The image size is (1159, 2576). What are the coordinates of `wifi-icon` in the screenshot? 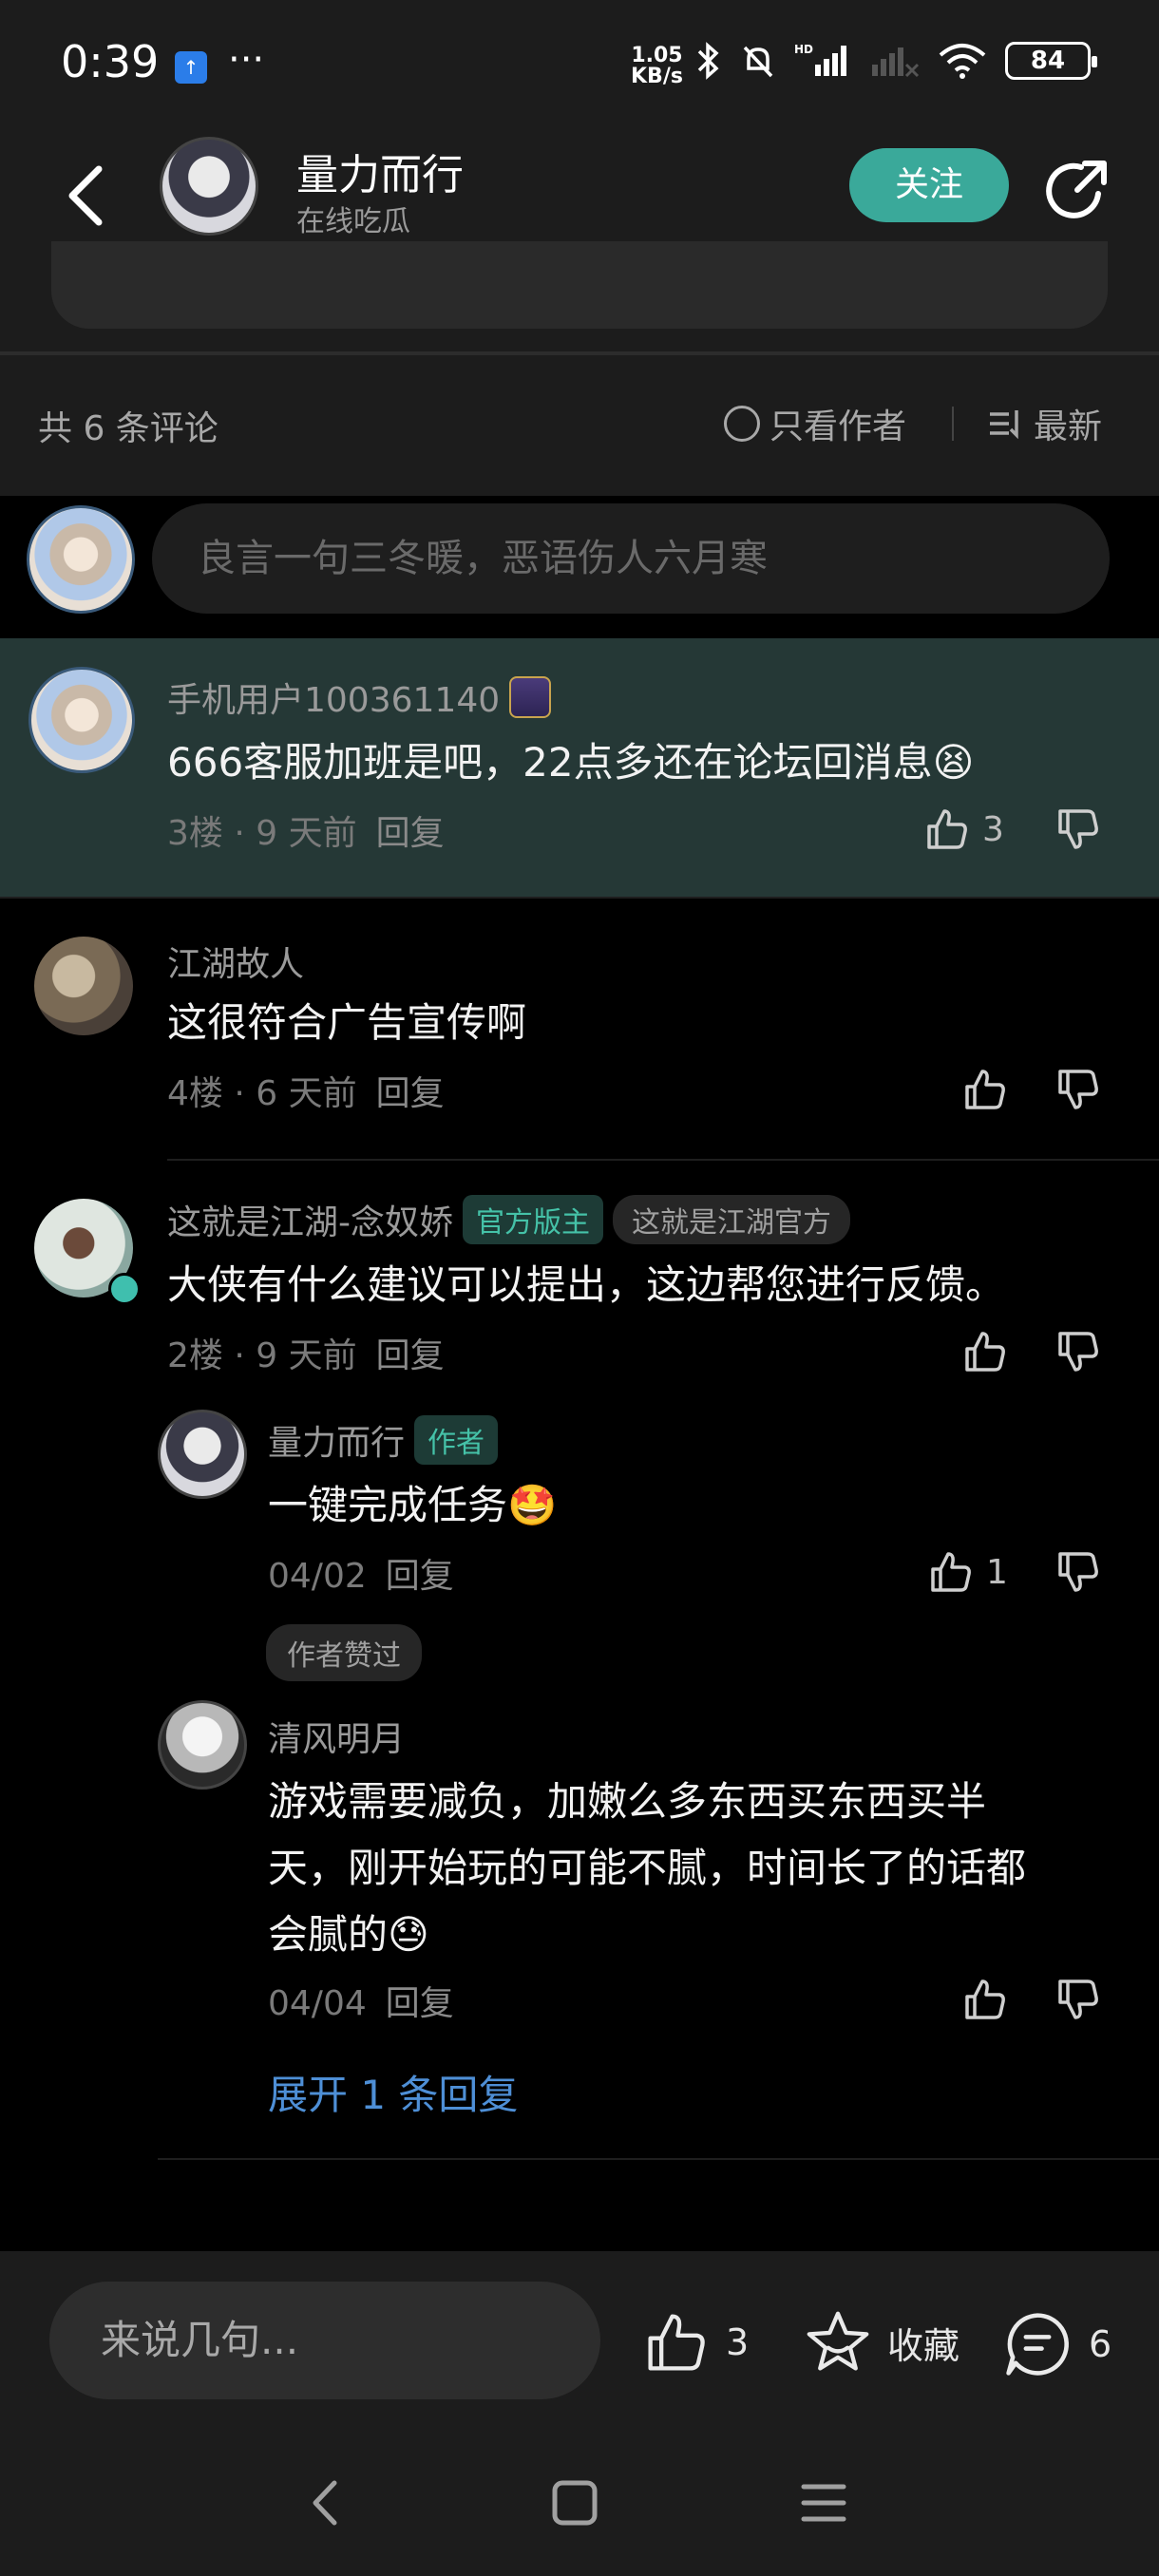 It's located at (962, 61).